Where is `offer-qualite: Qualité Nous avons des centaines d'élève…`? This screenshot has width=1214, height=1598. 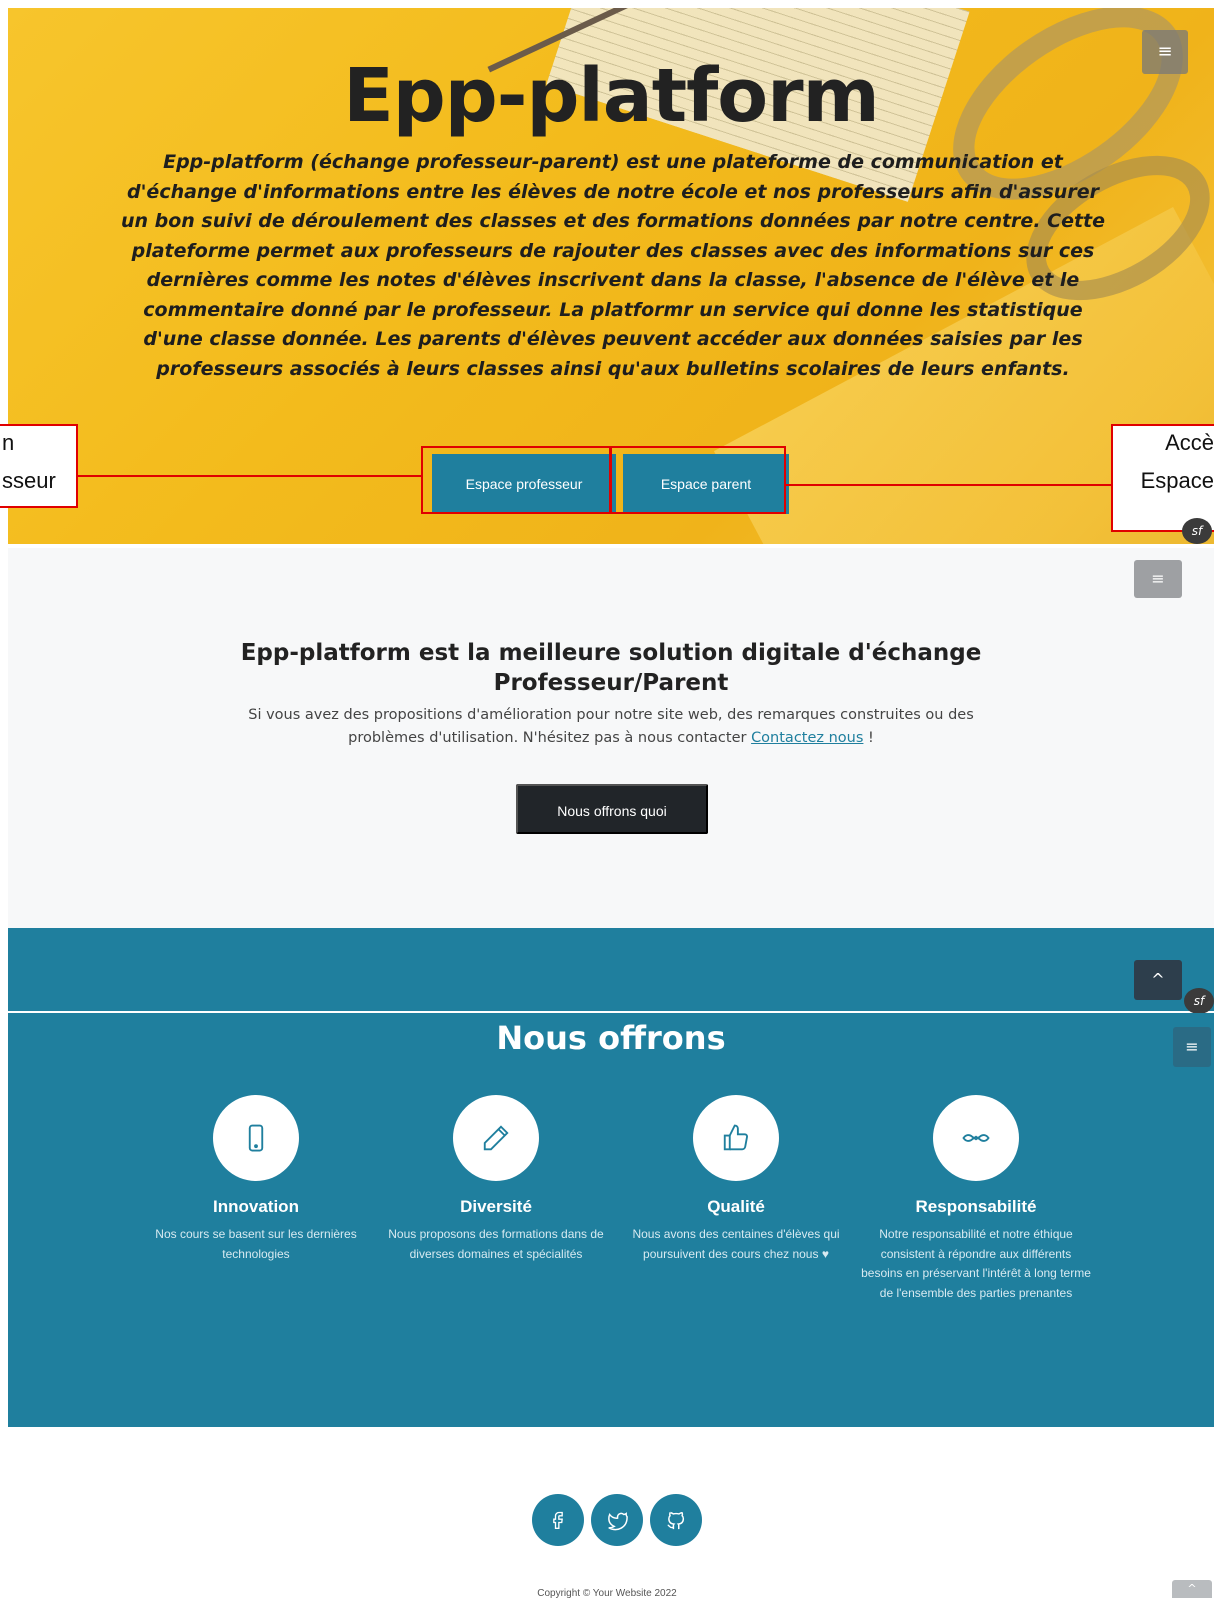
offer-qualite: Qualité Nous avons des centaines d'élève… is located at coordinates (736, 1179).